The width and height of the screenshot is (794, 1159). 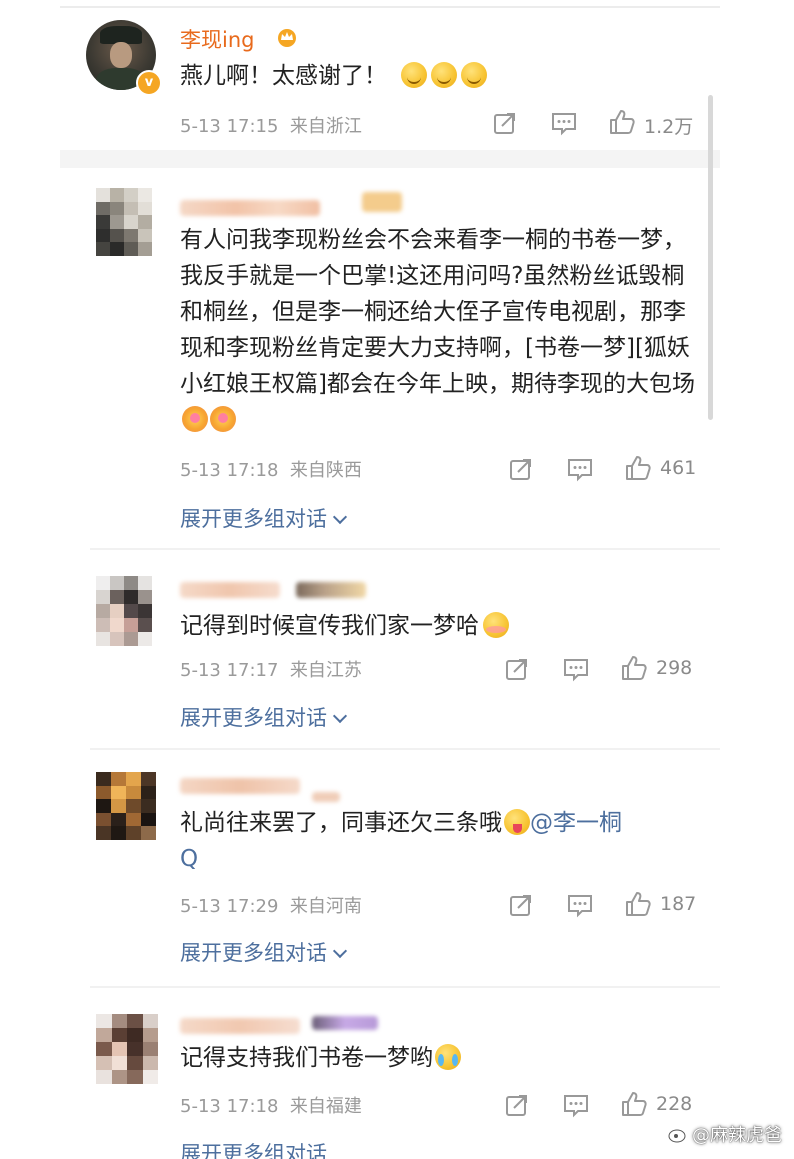 I want to click on mention-link-tail: Q, so click(x=189, y=859).